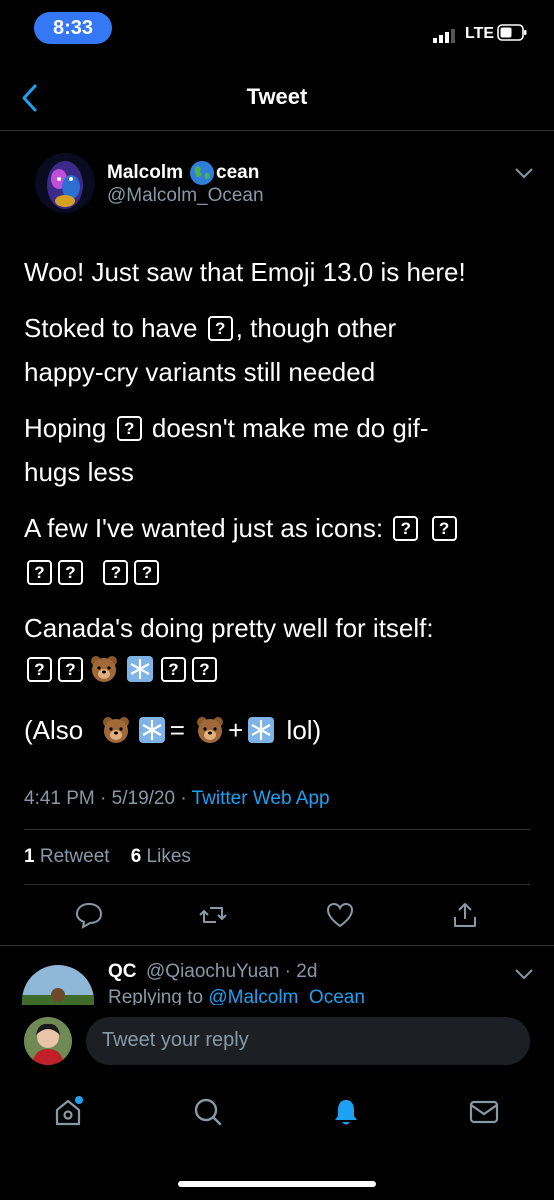 The height and width of the screenshot is (1200, 554). Describe the element at coordinates (65, 183) in the screenshot. I see `author-avatar` at that location.